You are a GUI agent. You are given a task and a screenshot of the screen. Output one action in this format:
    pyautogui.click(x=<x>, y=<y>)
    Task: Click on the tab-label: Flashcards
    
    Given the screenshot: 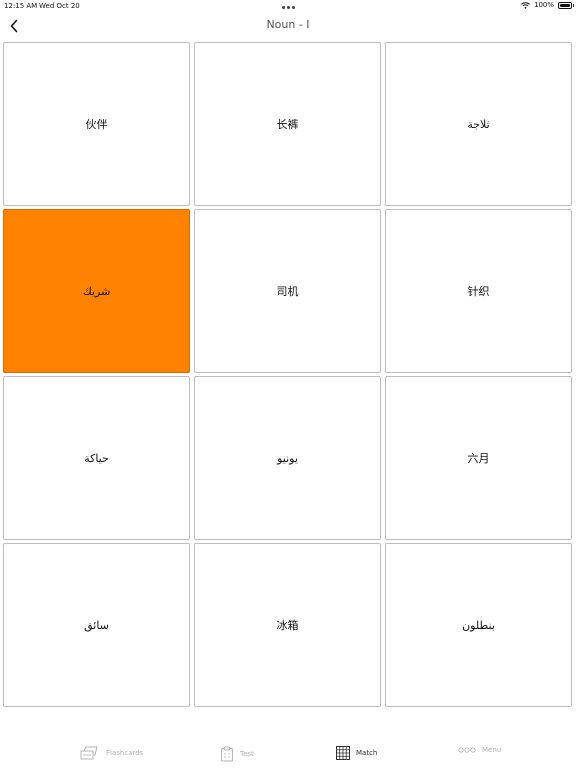 What is the action you would take?
    pyautogui.click(x=125, y=753)
    